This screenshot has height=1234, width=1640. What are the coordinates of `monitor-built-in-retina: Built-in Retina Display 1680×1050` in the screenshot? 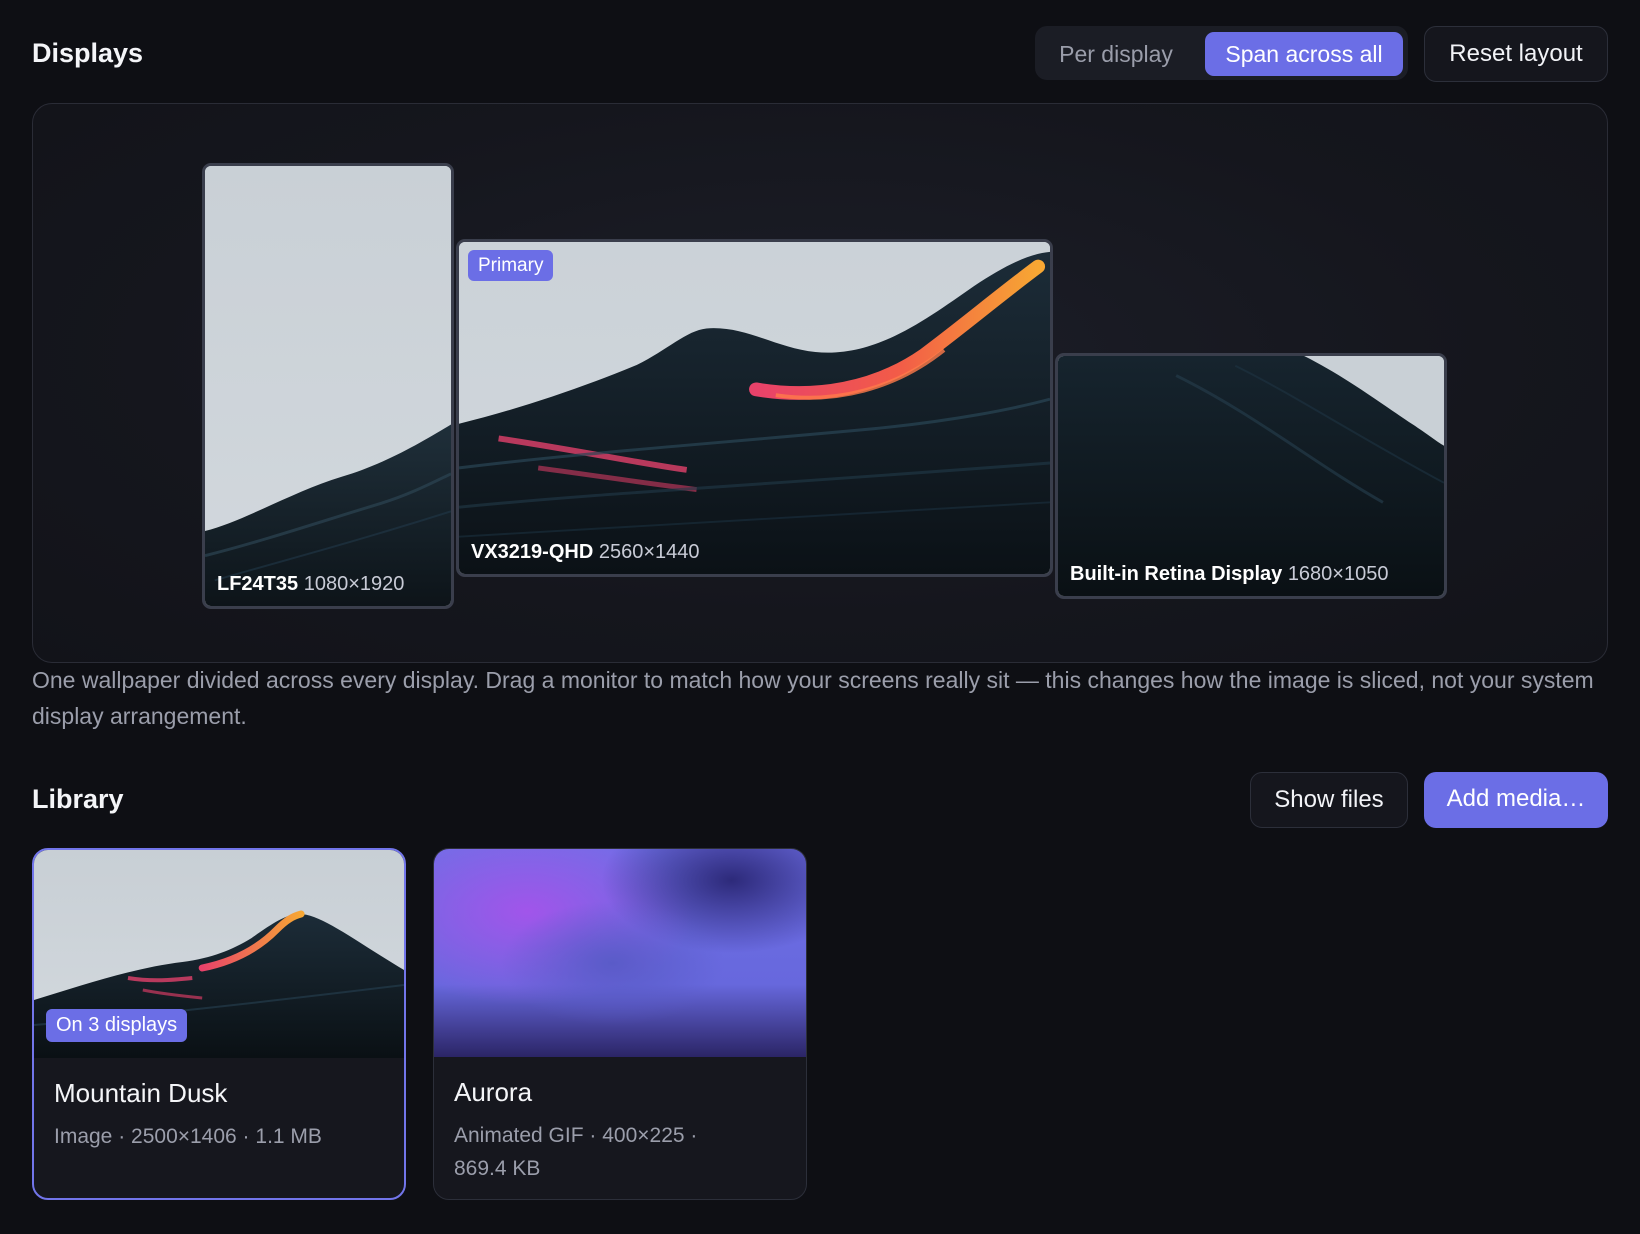 It's located at (1251, 476).